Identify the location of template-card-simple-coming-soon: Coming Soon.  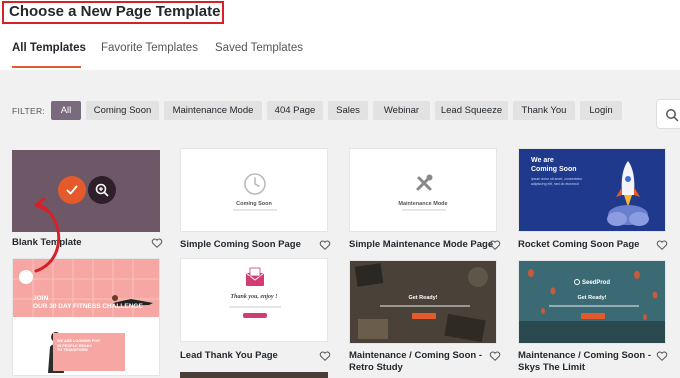
(254, 190).